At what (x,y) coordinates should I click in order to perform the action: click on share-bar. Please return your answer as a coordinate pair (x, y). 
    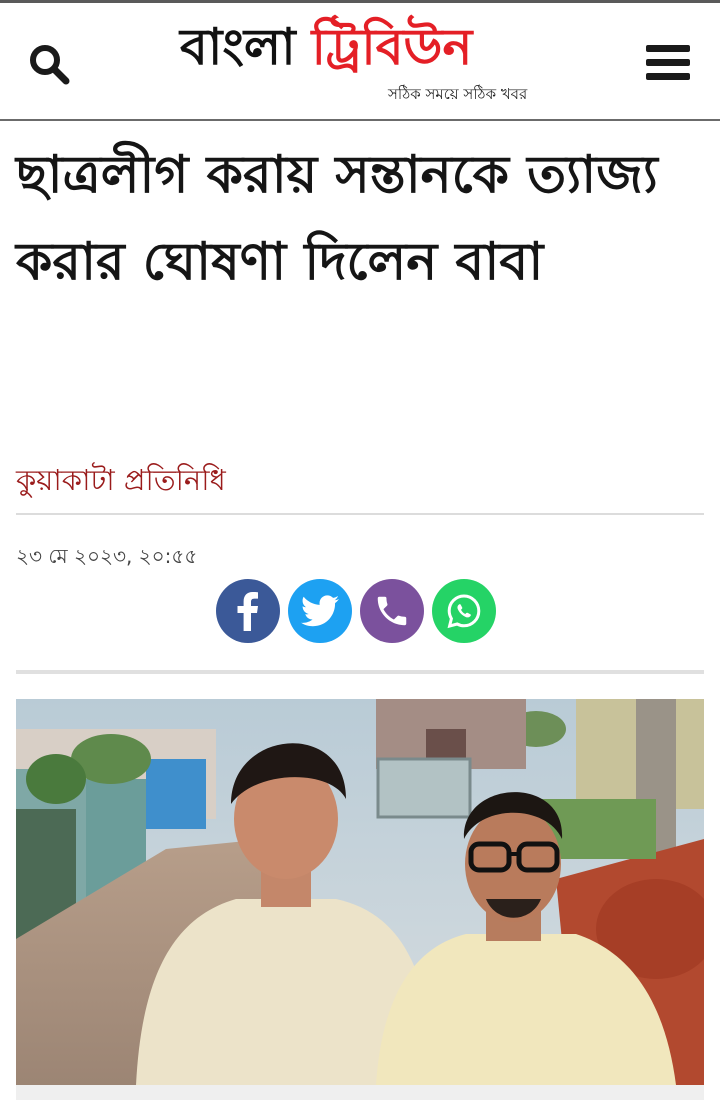
    Looking at the image, I should click on (356, 611).